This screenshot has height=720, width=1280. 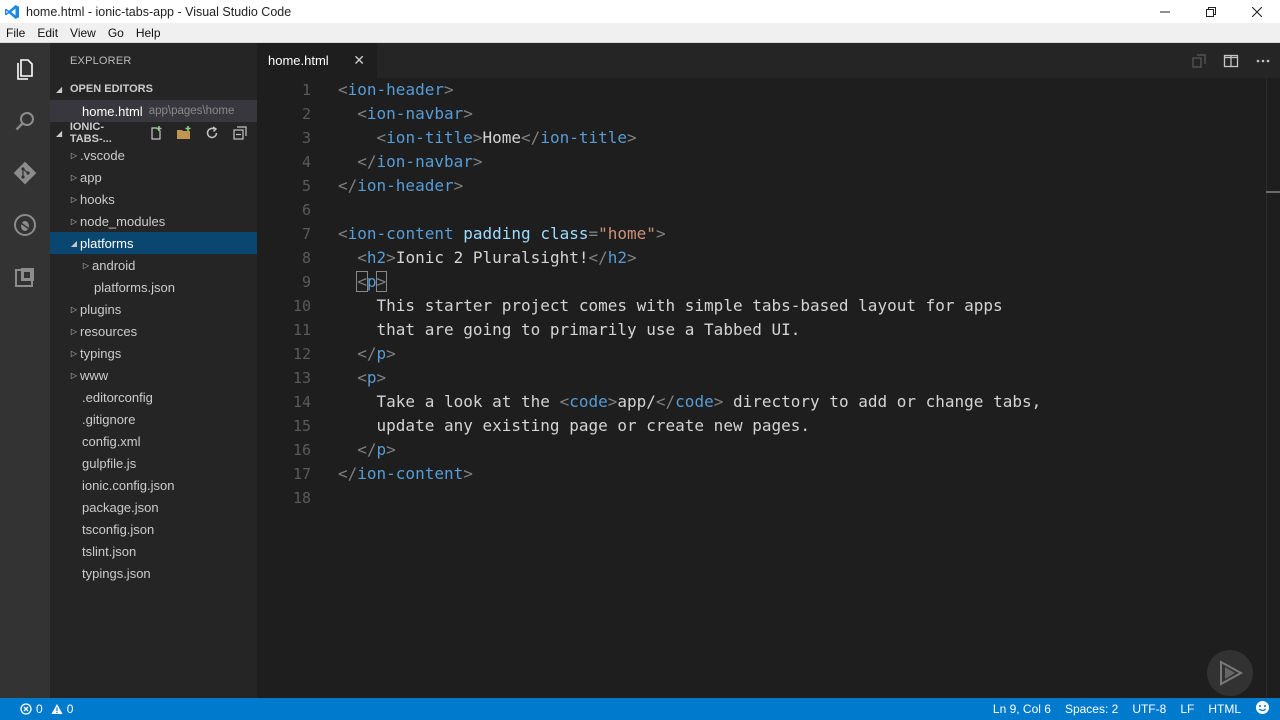 What do you see at coordinates (627, 233) in the screenshot?
I see `code-token: "home"` at bounding box center [627, 233].